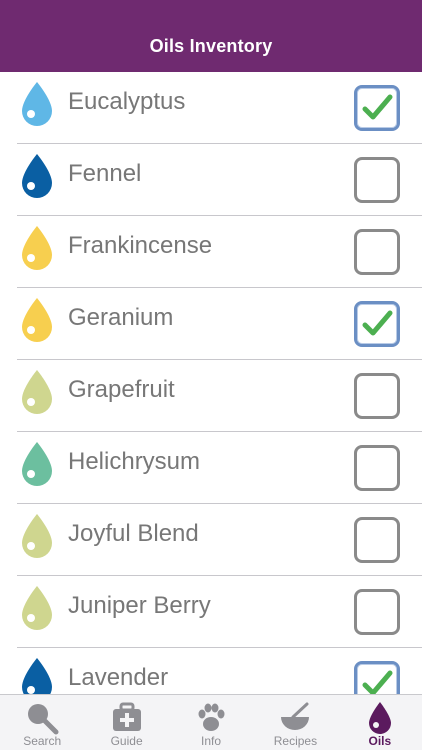 Image resolution: width=422 pixels, height=750 pixels. I want to click on tab-info: Info, so click(211, 722).